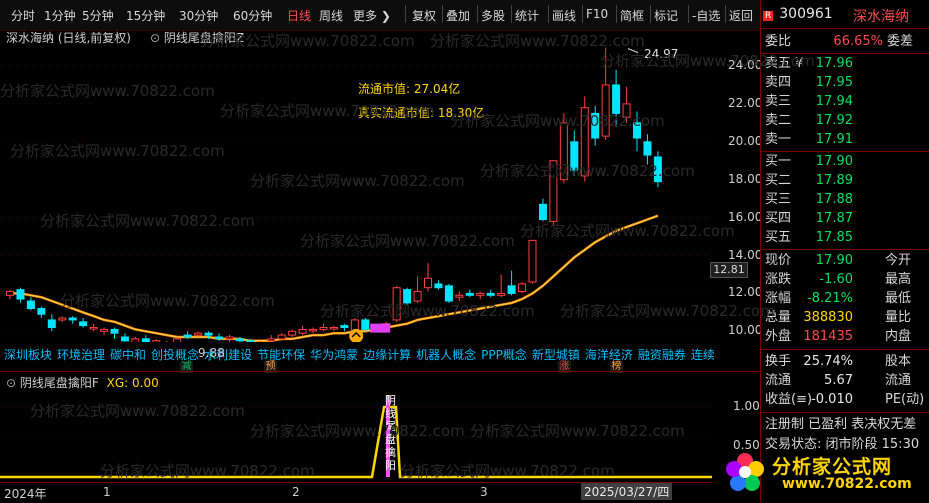 This screenshot has width=929, height=503. I want to click on concept-tag: 节能环保, so click(281, 355).